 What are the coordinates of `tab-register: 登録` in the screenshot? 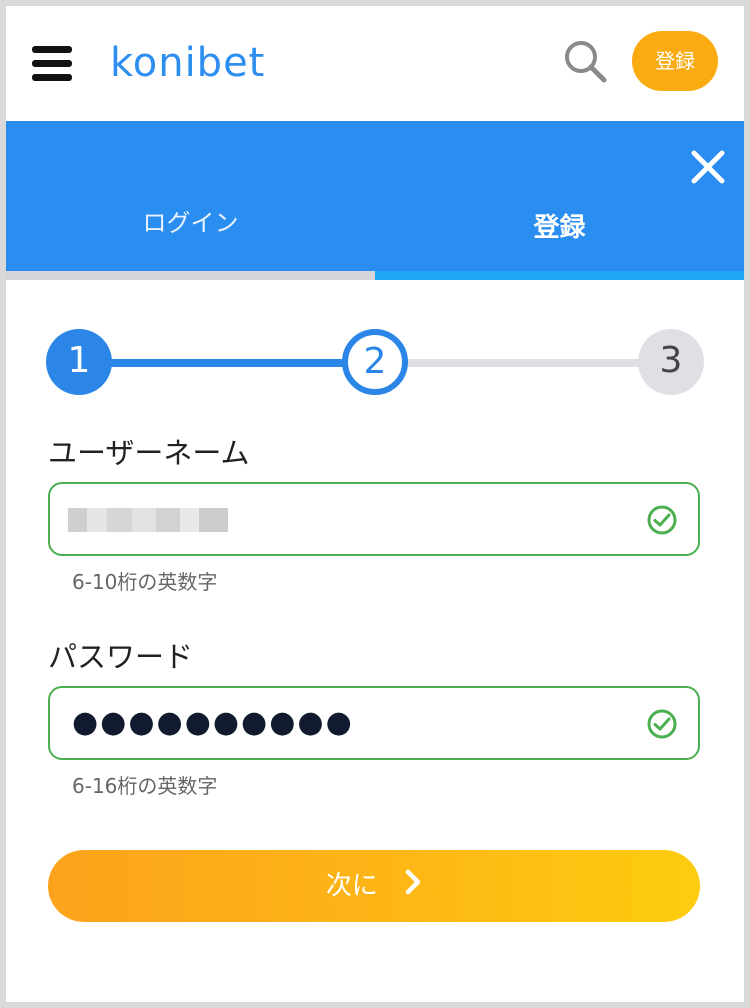 It's located at (559, 196).